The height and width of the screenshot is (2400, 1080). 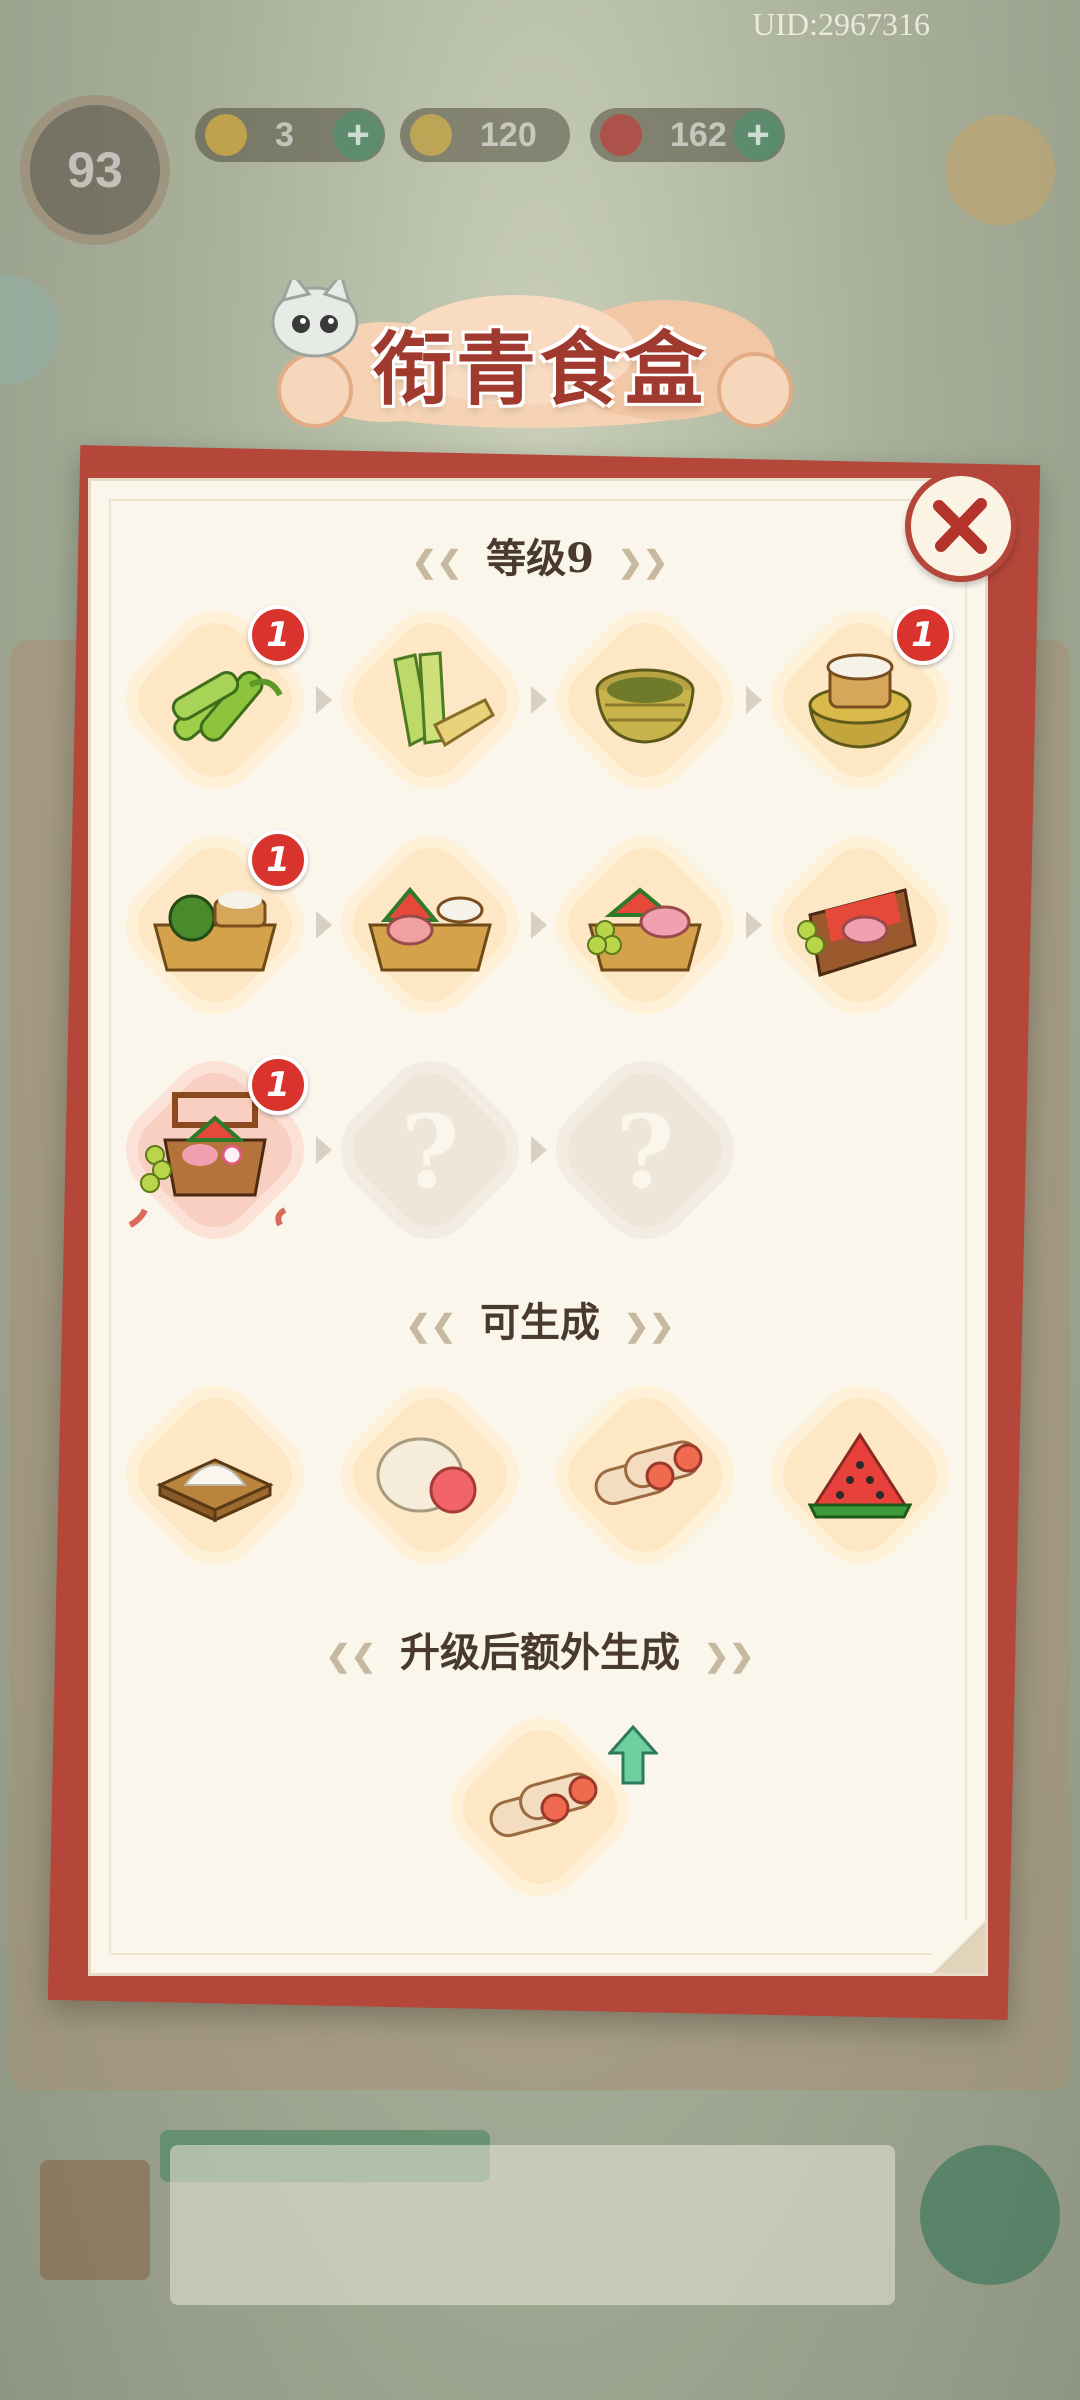 I want to click on gem-plus-icon: +, so click(x=758, y=135).